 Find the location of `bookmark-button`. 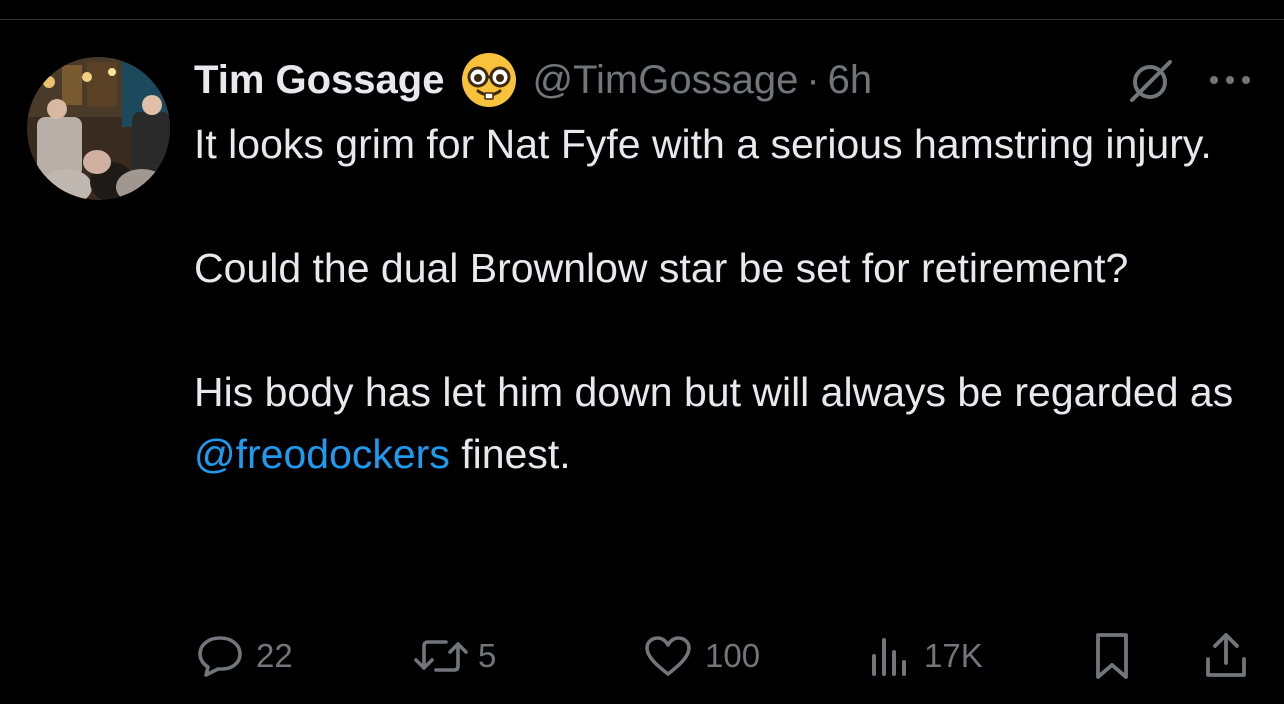

bookmark-button is located at coordinates (1112, 656).